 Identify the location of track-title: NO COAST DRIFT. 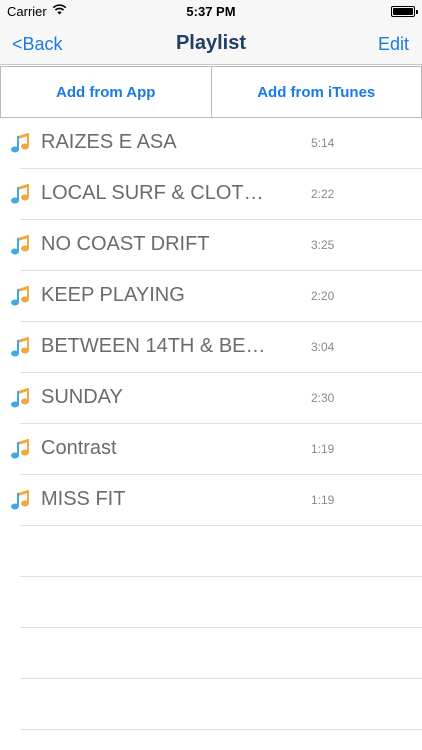
(125, 244).